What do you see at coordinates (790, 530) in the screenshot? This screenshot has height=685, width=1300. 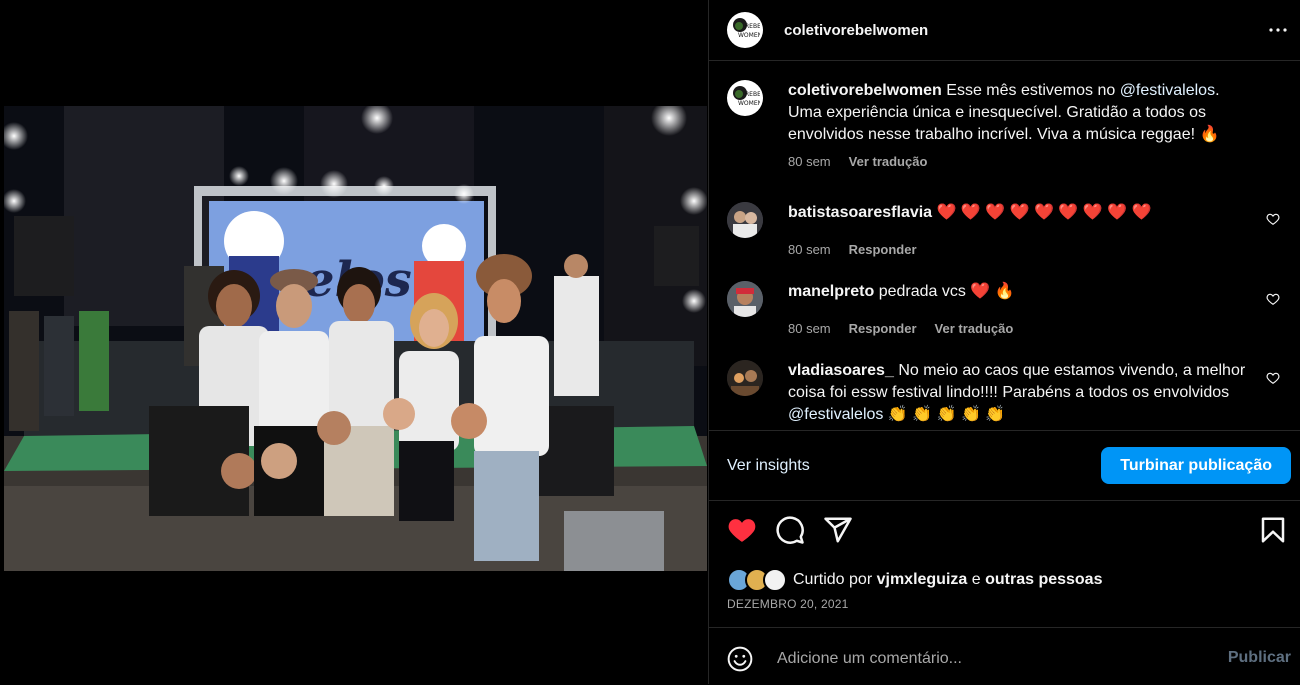 I see `comment-bubble-icon` at bounding box center [790, 530].